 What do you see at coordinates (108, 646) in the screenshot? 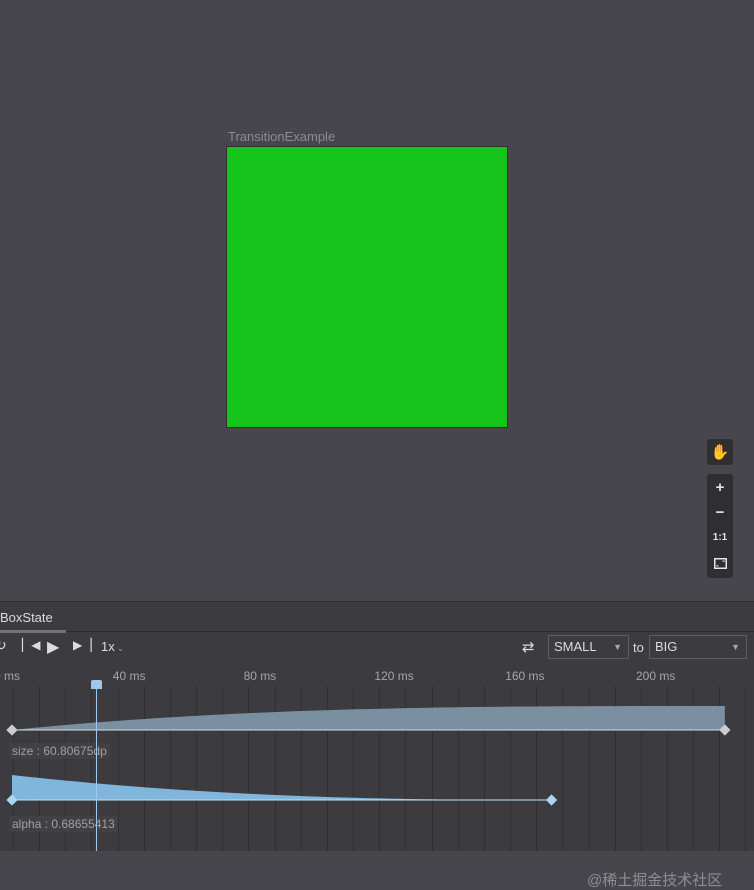
I see `speed-value: 1x` at bounding box center [108, 646].